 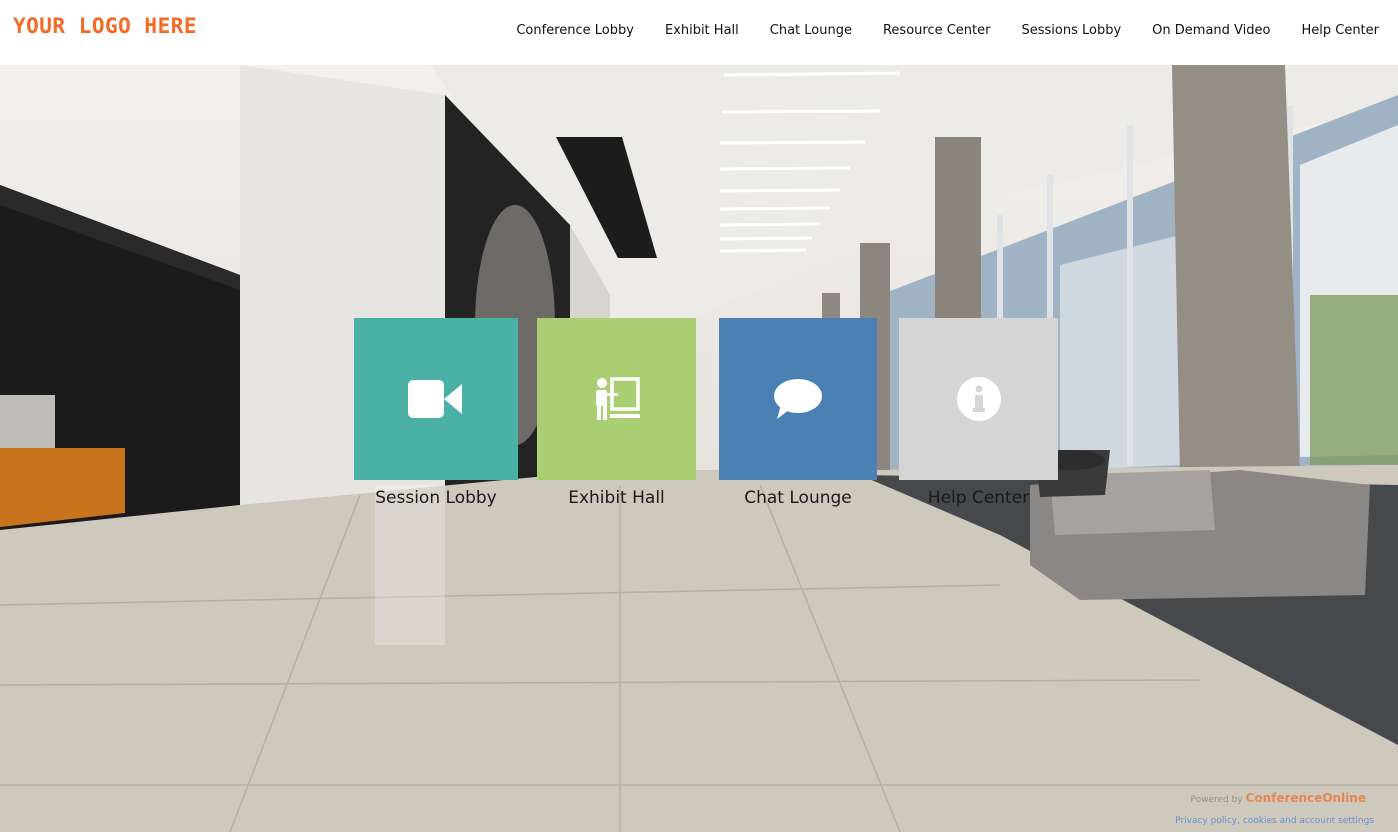 I want to click on presenter-board-icon, so click(x=617, y=398).